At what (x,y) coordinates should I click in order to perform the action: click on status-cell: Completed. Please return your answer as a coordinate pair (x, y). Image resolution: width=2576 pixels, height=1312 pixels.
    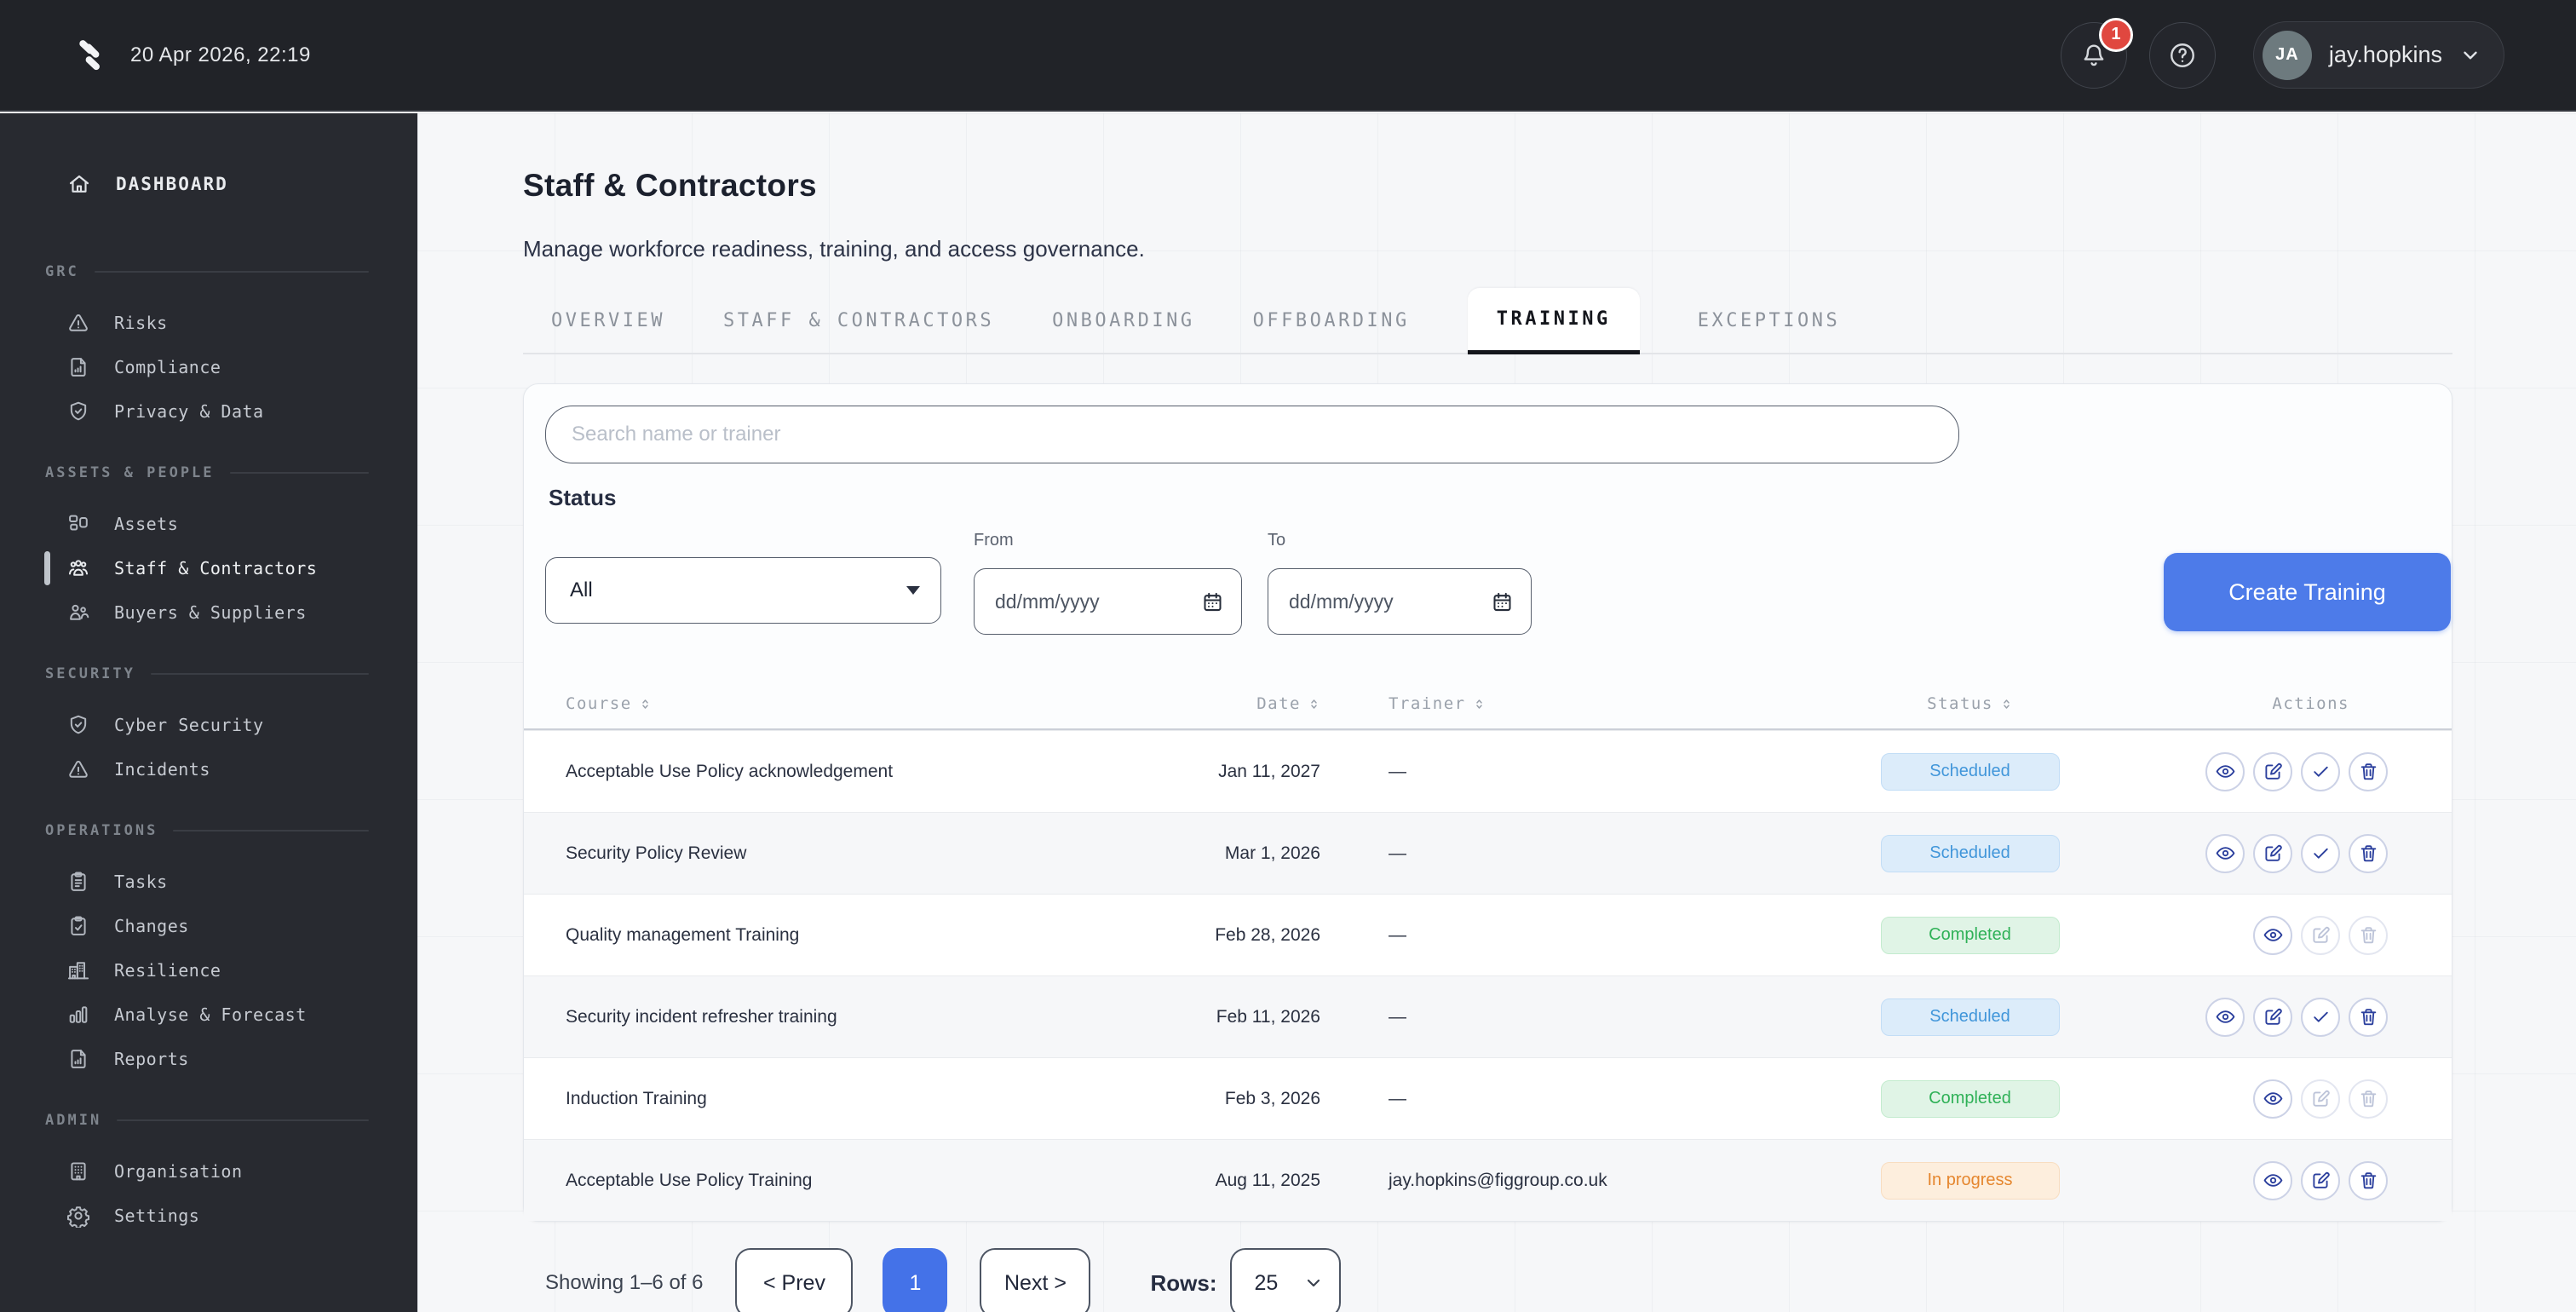
    Looking at the image, I should click on (1970, 935).